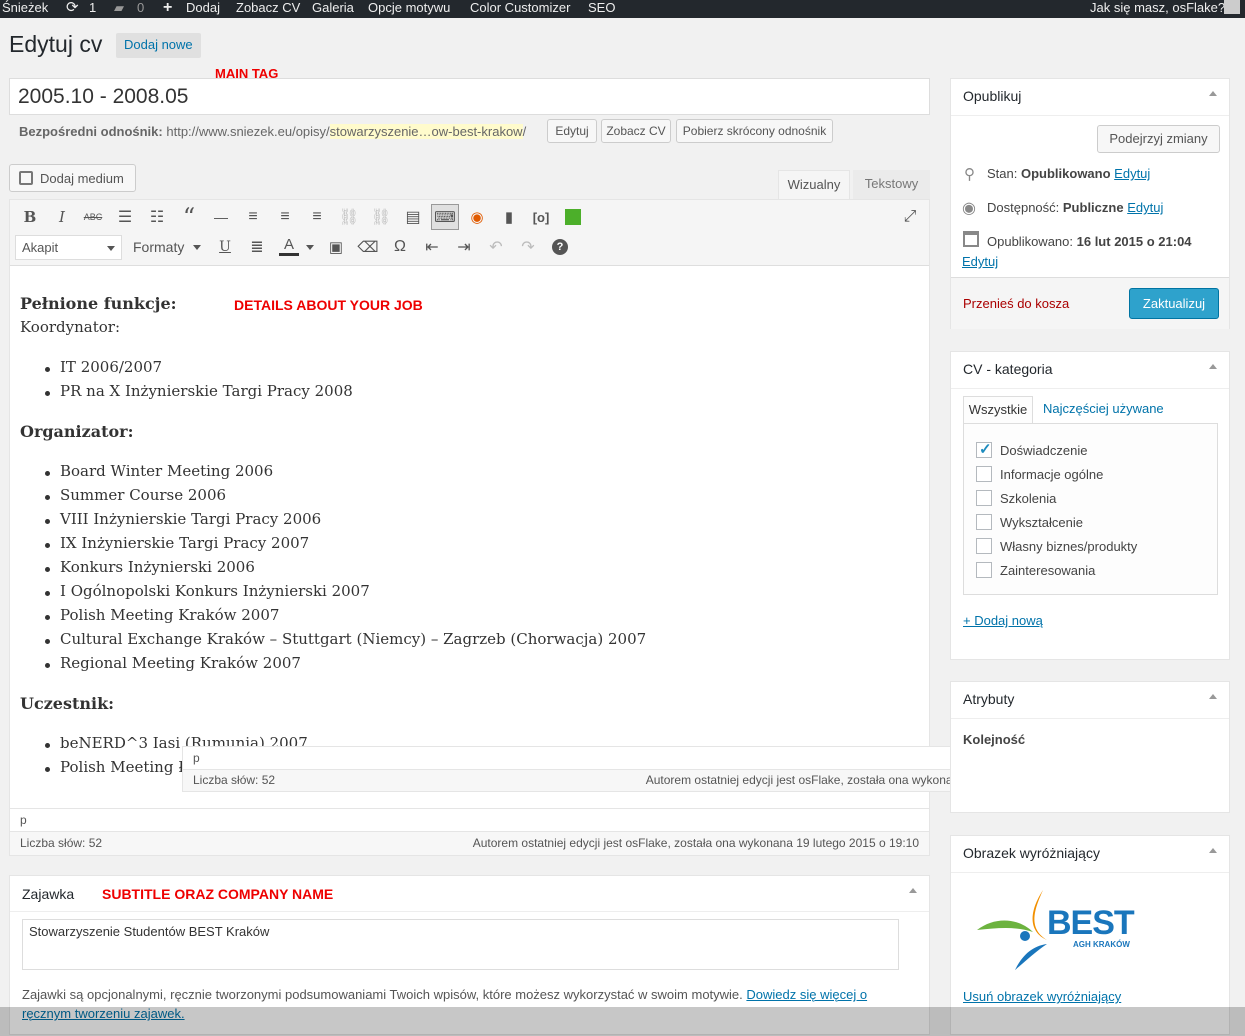  I want to click on admin-bar-view-cv: Zobacz CV, so click(268, 9).